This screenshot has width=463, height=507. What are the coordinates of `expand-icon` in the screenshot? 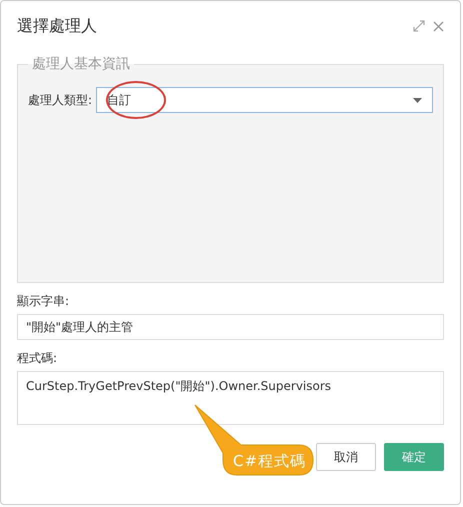 It's located at (419, 26).